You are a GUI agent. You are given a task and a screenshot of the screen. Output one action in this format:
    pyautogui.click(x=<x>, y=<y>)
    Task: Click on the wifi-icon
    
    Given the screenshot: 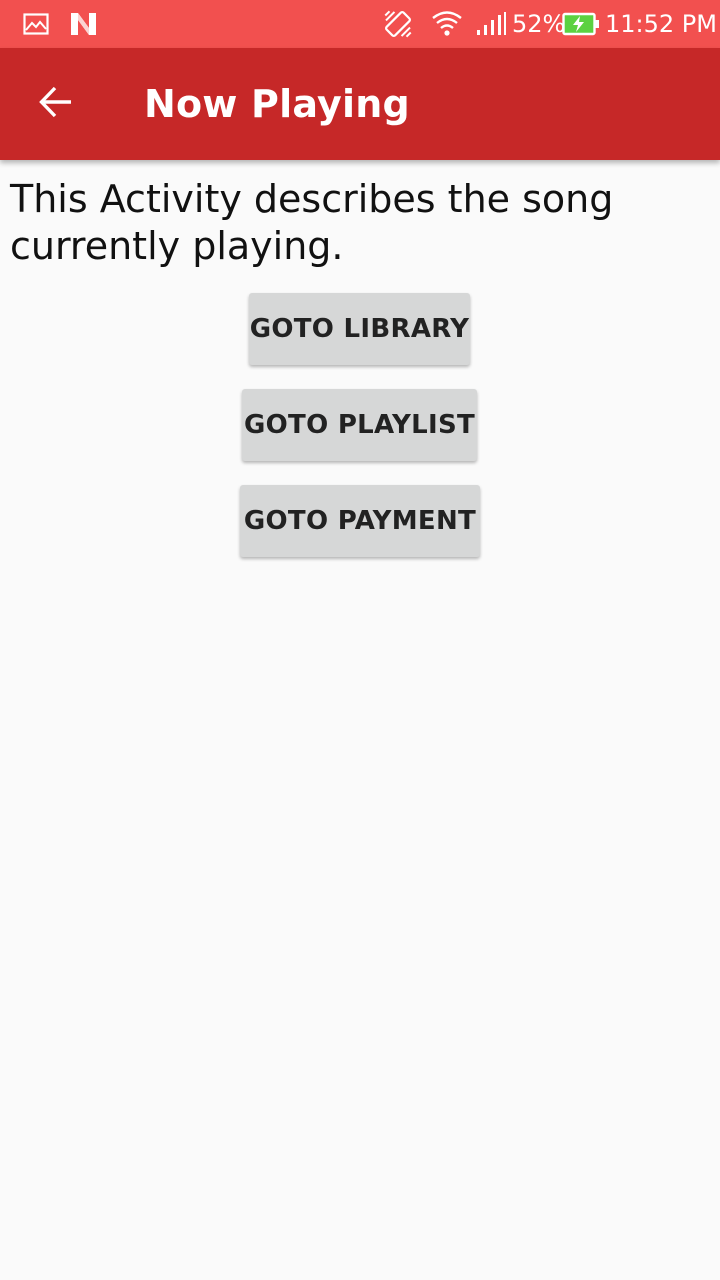 What is the action you would take?
    pyautogui.click(x=447, y=24)
    